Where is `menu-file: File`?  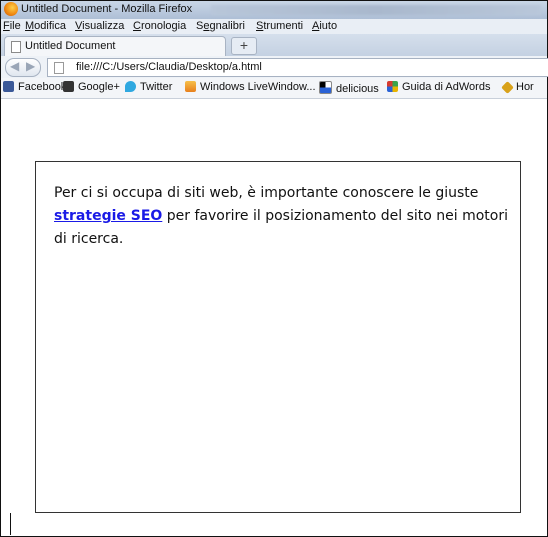 menu-file: File is located at coordinates (12, 26).